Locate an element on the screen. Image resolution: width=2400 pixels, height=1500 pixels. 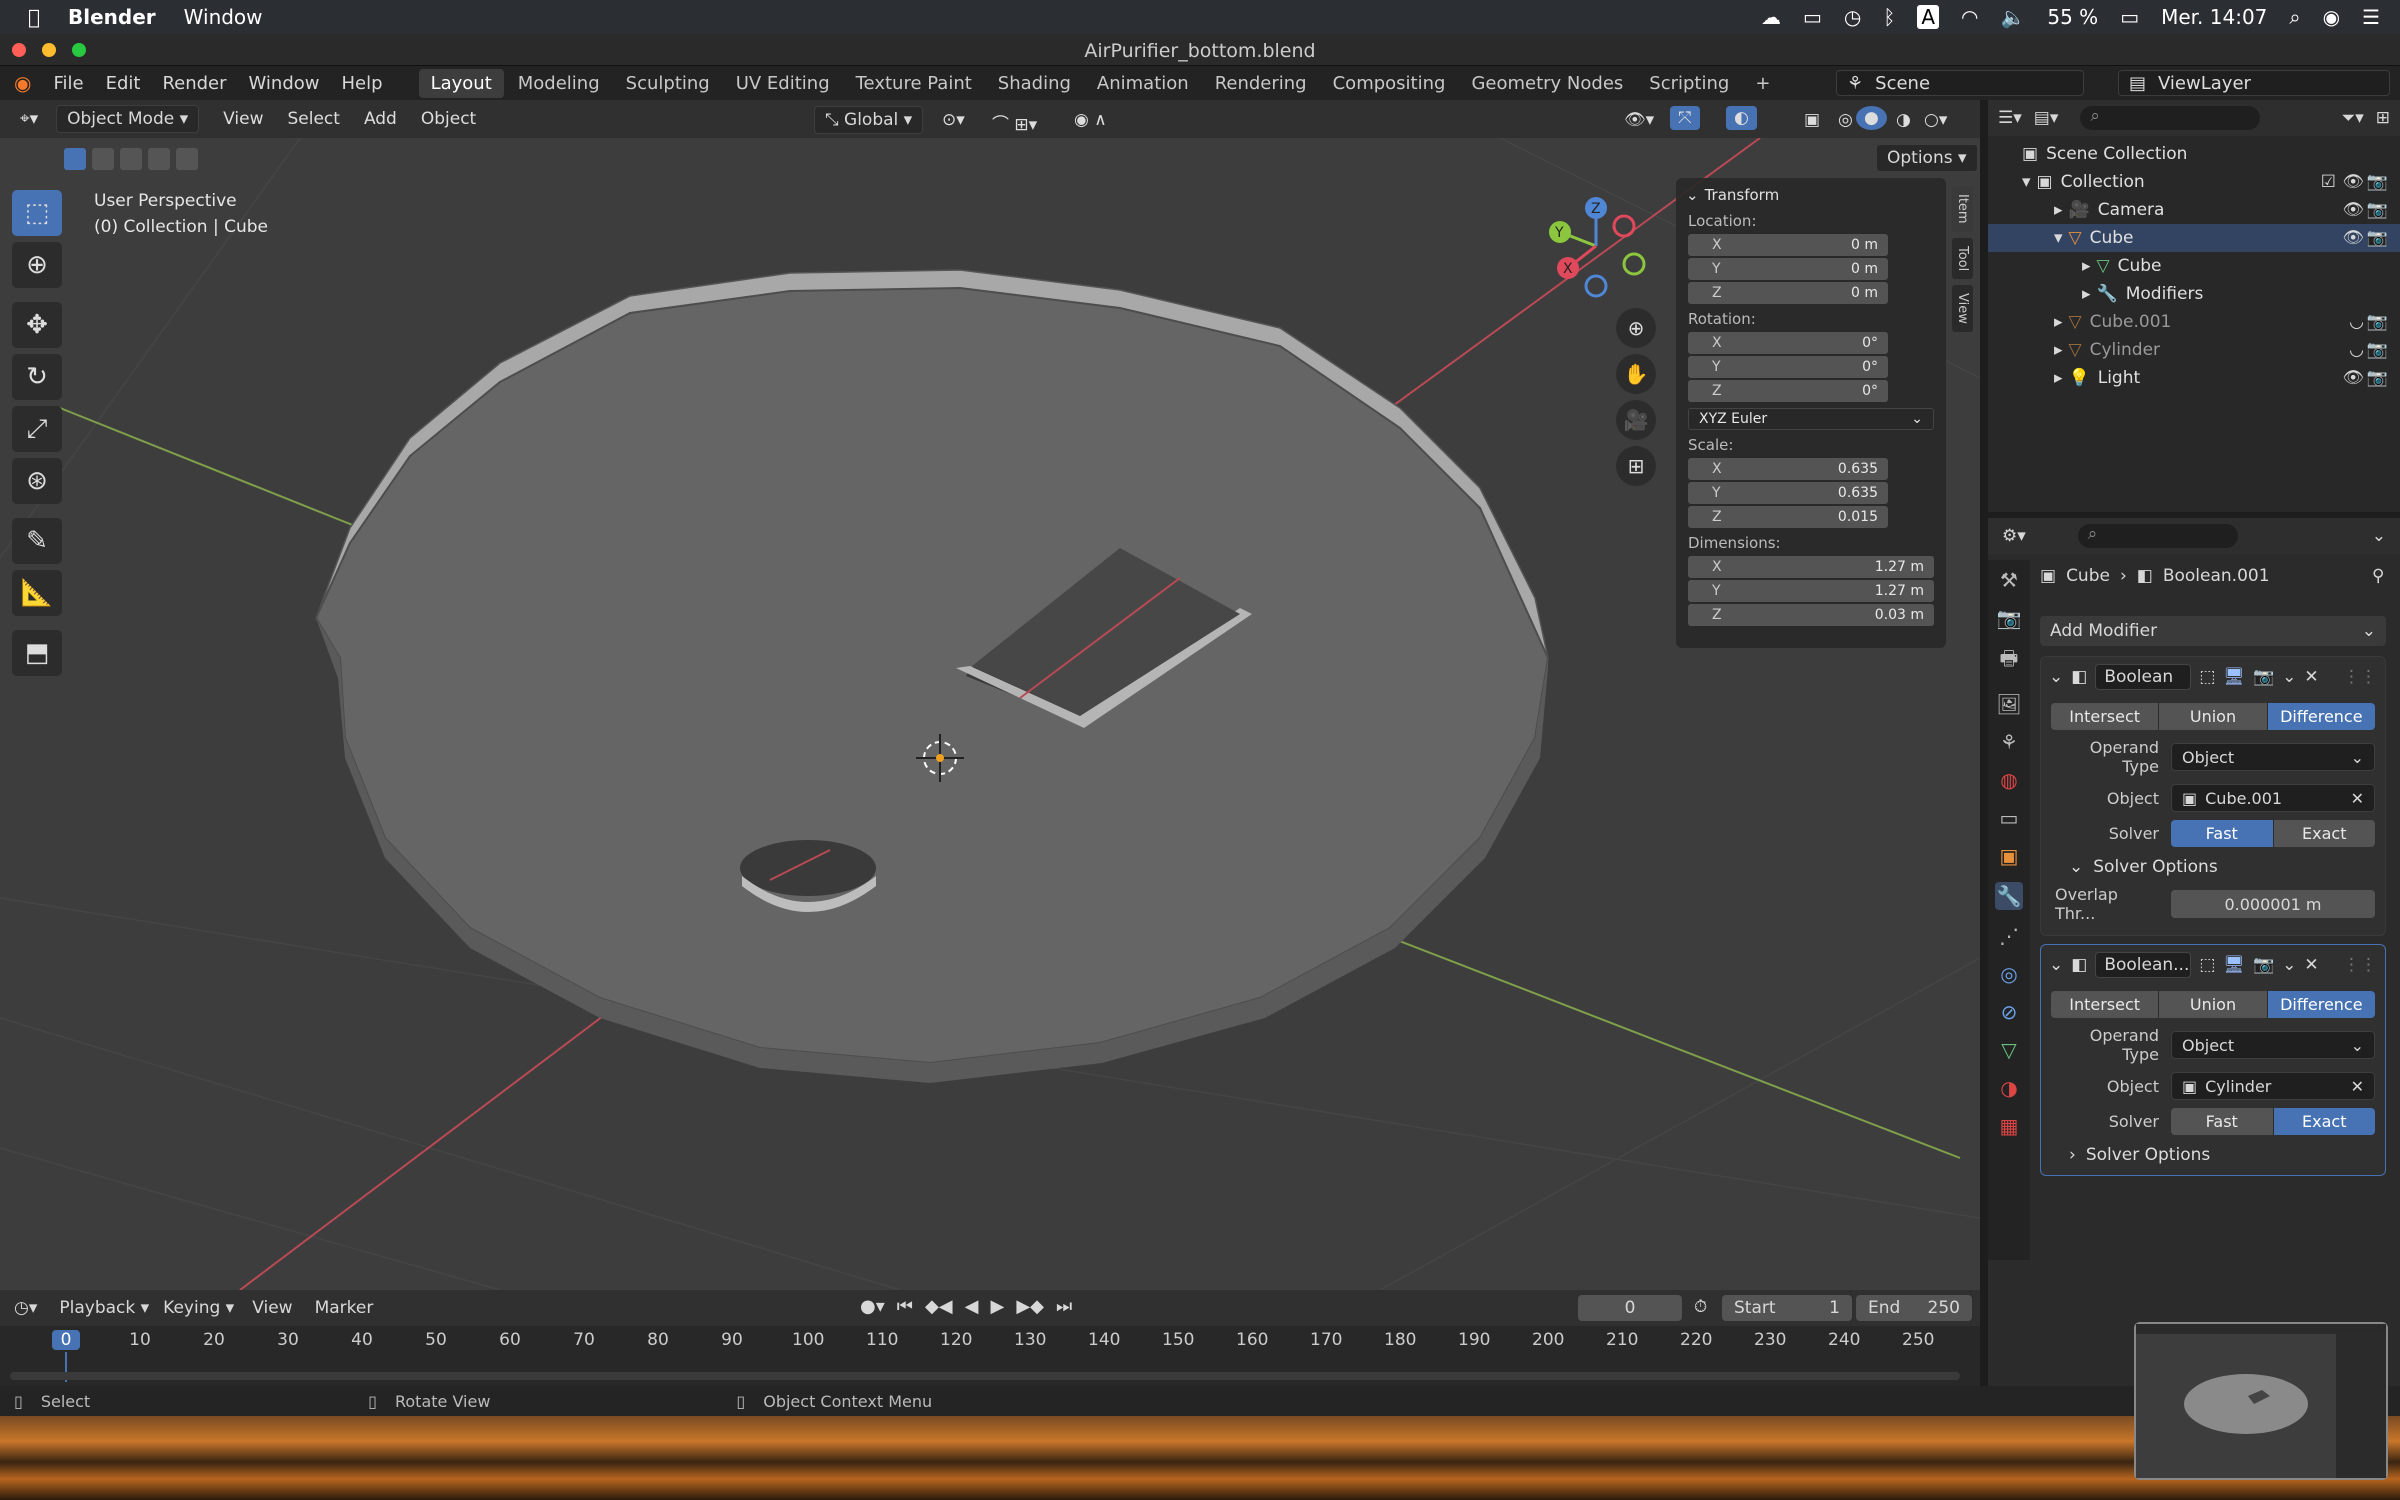
solver-options-header: ⌄ Solver Options is located at coordinates (2227, 867).